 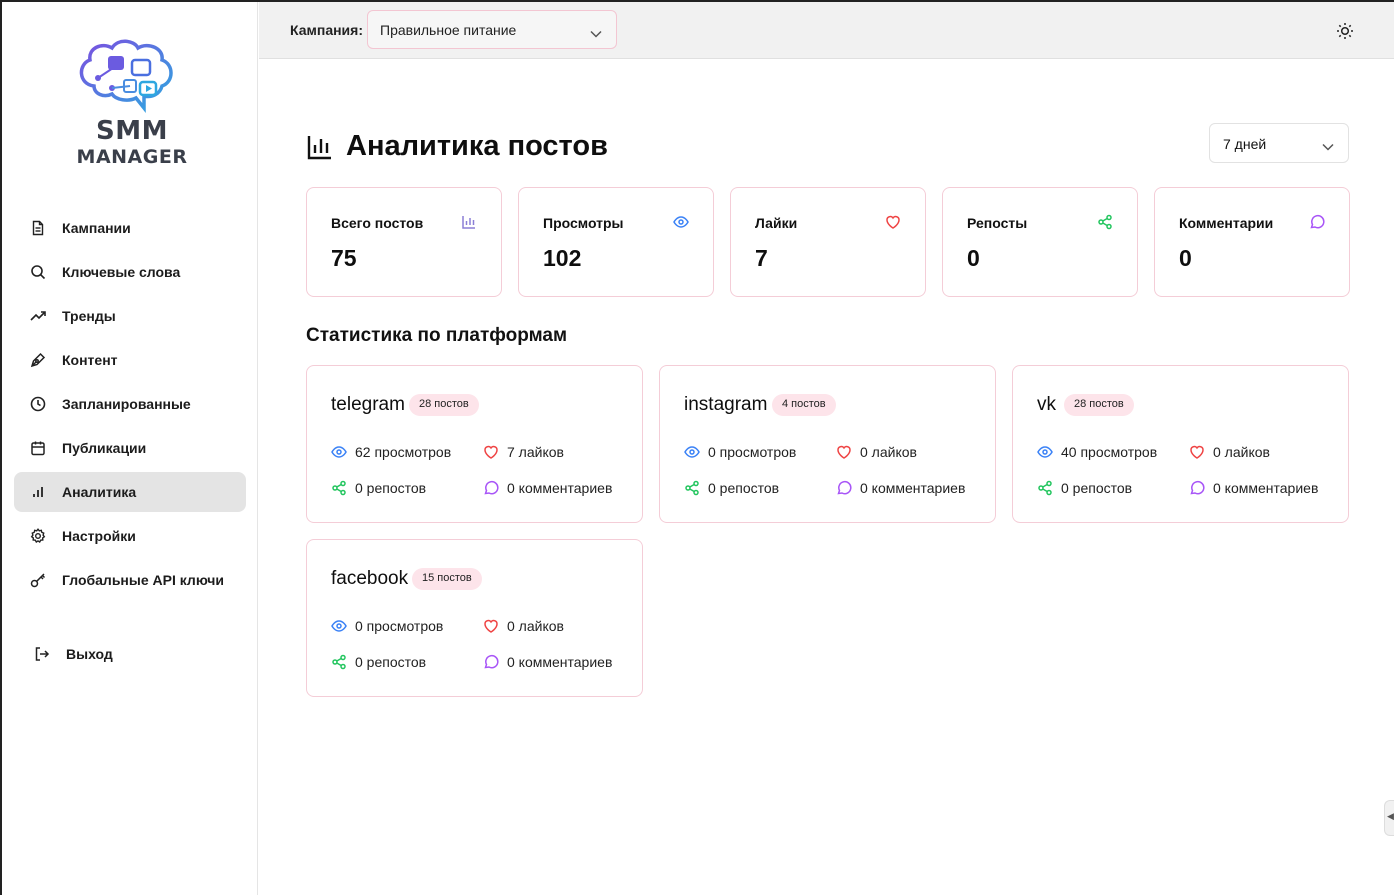 I want to click on campaign-label: Кампания:, so click(x=326, y=30).